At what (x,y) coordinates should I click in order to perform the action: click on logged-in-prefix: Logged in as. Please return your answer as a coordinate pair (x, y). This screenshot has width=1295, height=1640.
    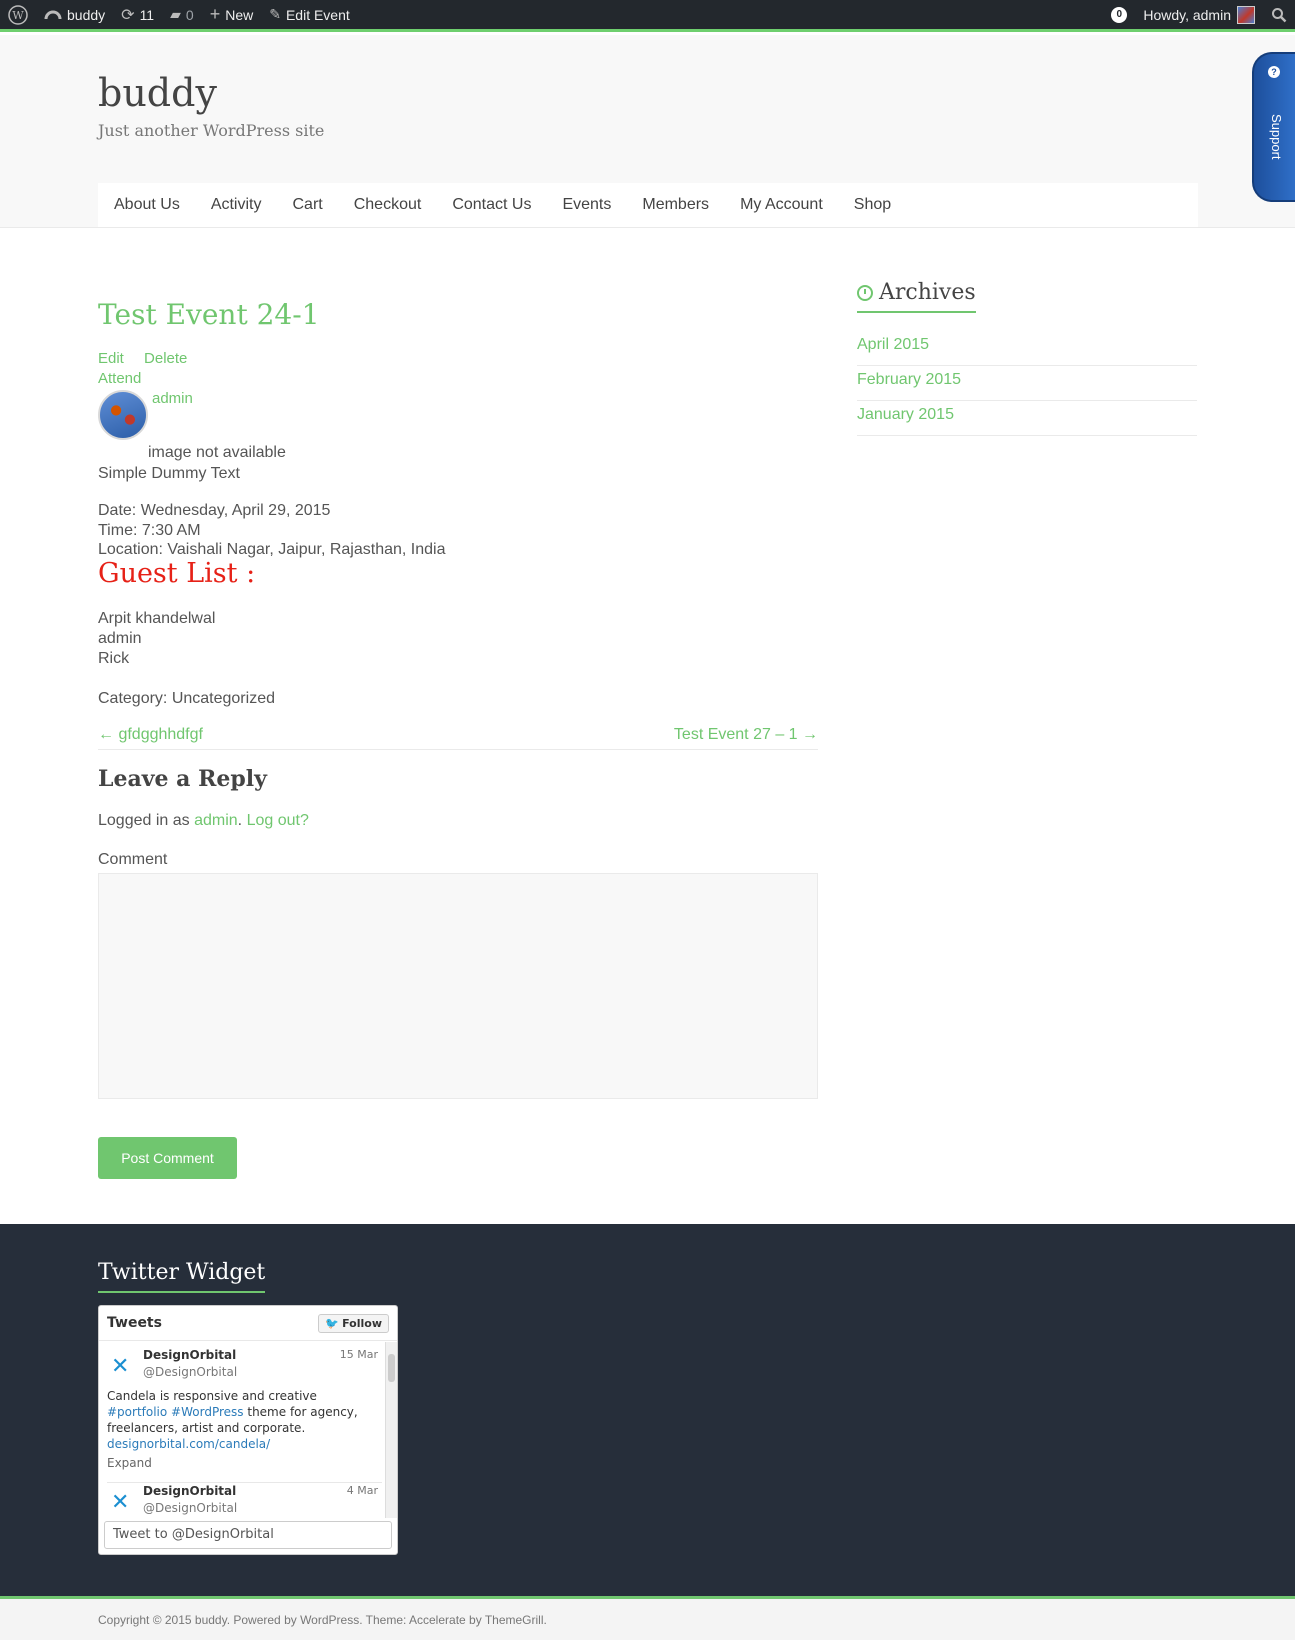
    Looking at the image, I should click on (144, 820).